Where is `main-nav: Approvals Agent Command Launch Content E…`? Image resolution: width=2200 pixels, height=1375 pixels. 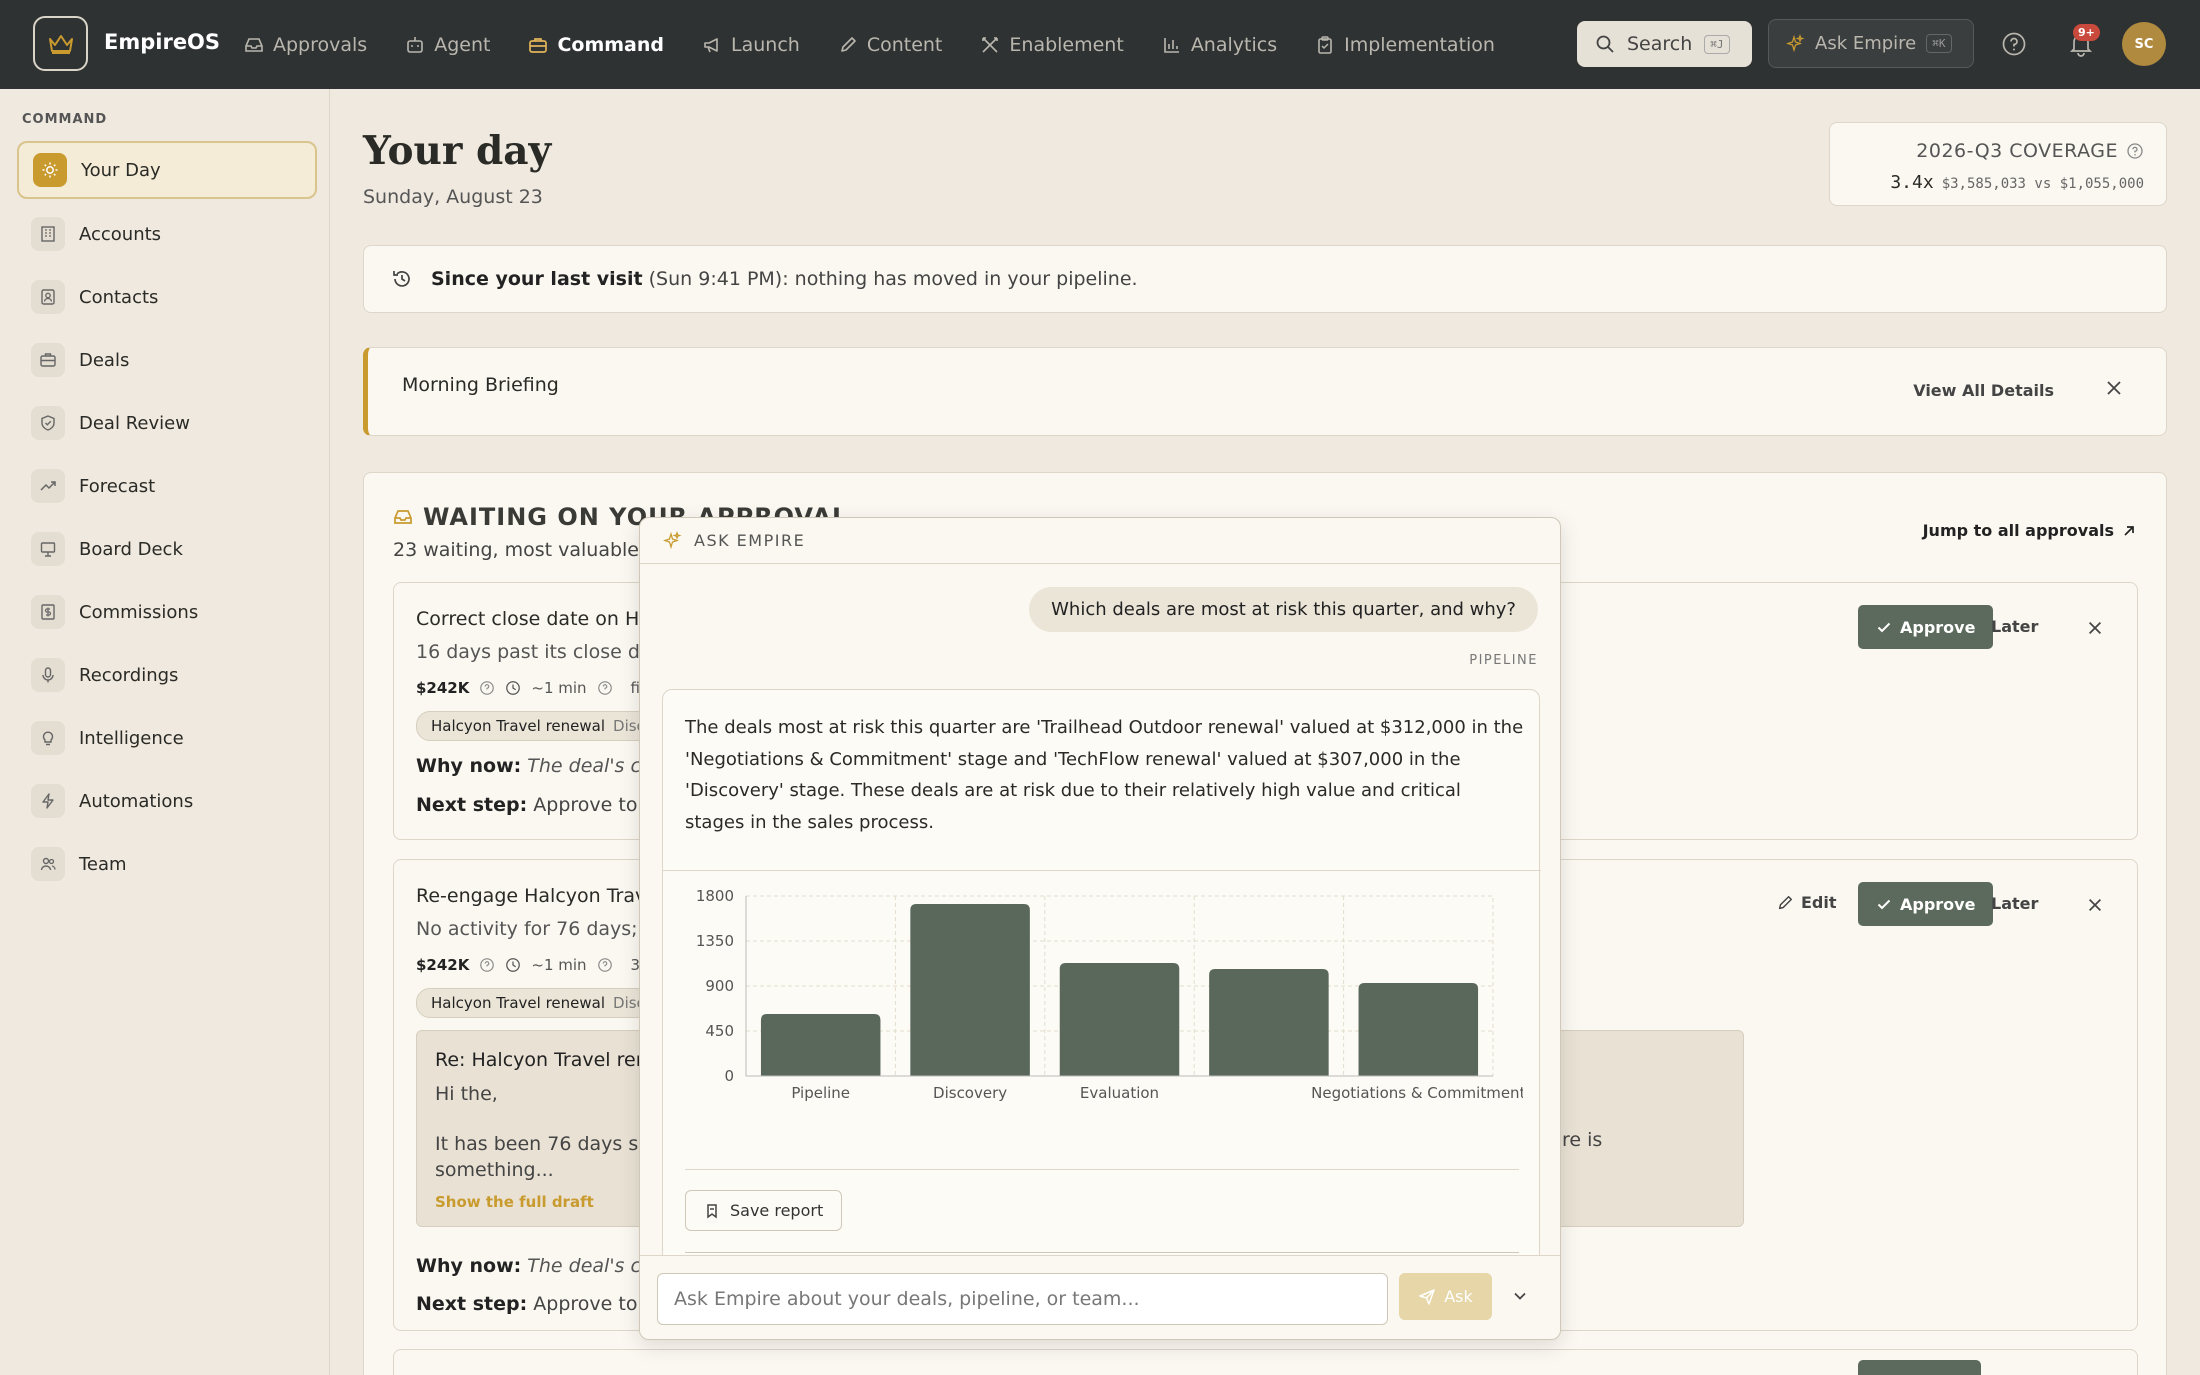
main-nav: Approvals Agent Command Launch Content E… is located at coordinates (888, 44).